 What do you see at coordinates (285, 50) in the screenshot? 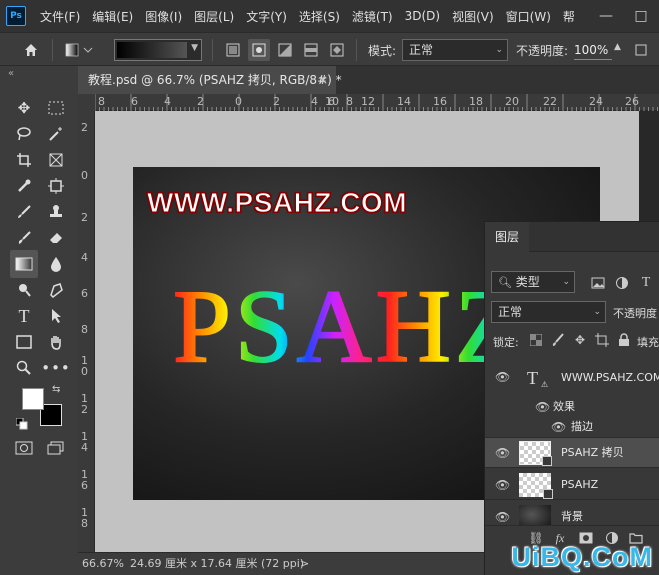
I see `angle-gradient-button` at bounding box center [285, 50].